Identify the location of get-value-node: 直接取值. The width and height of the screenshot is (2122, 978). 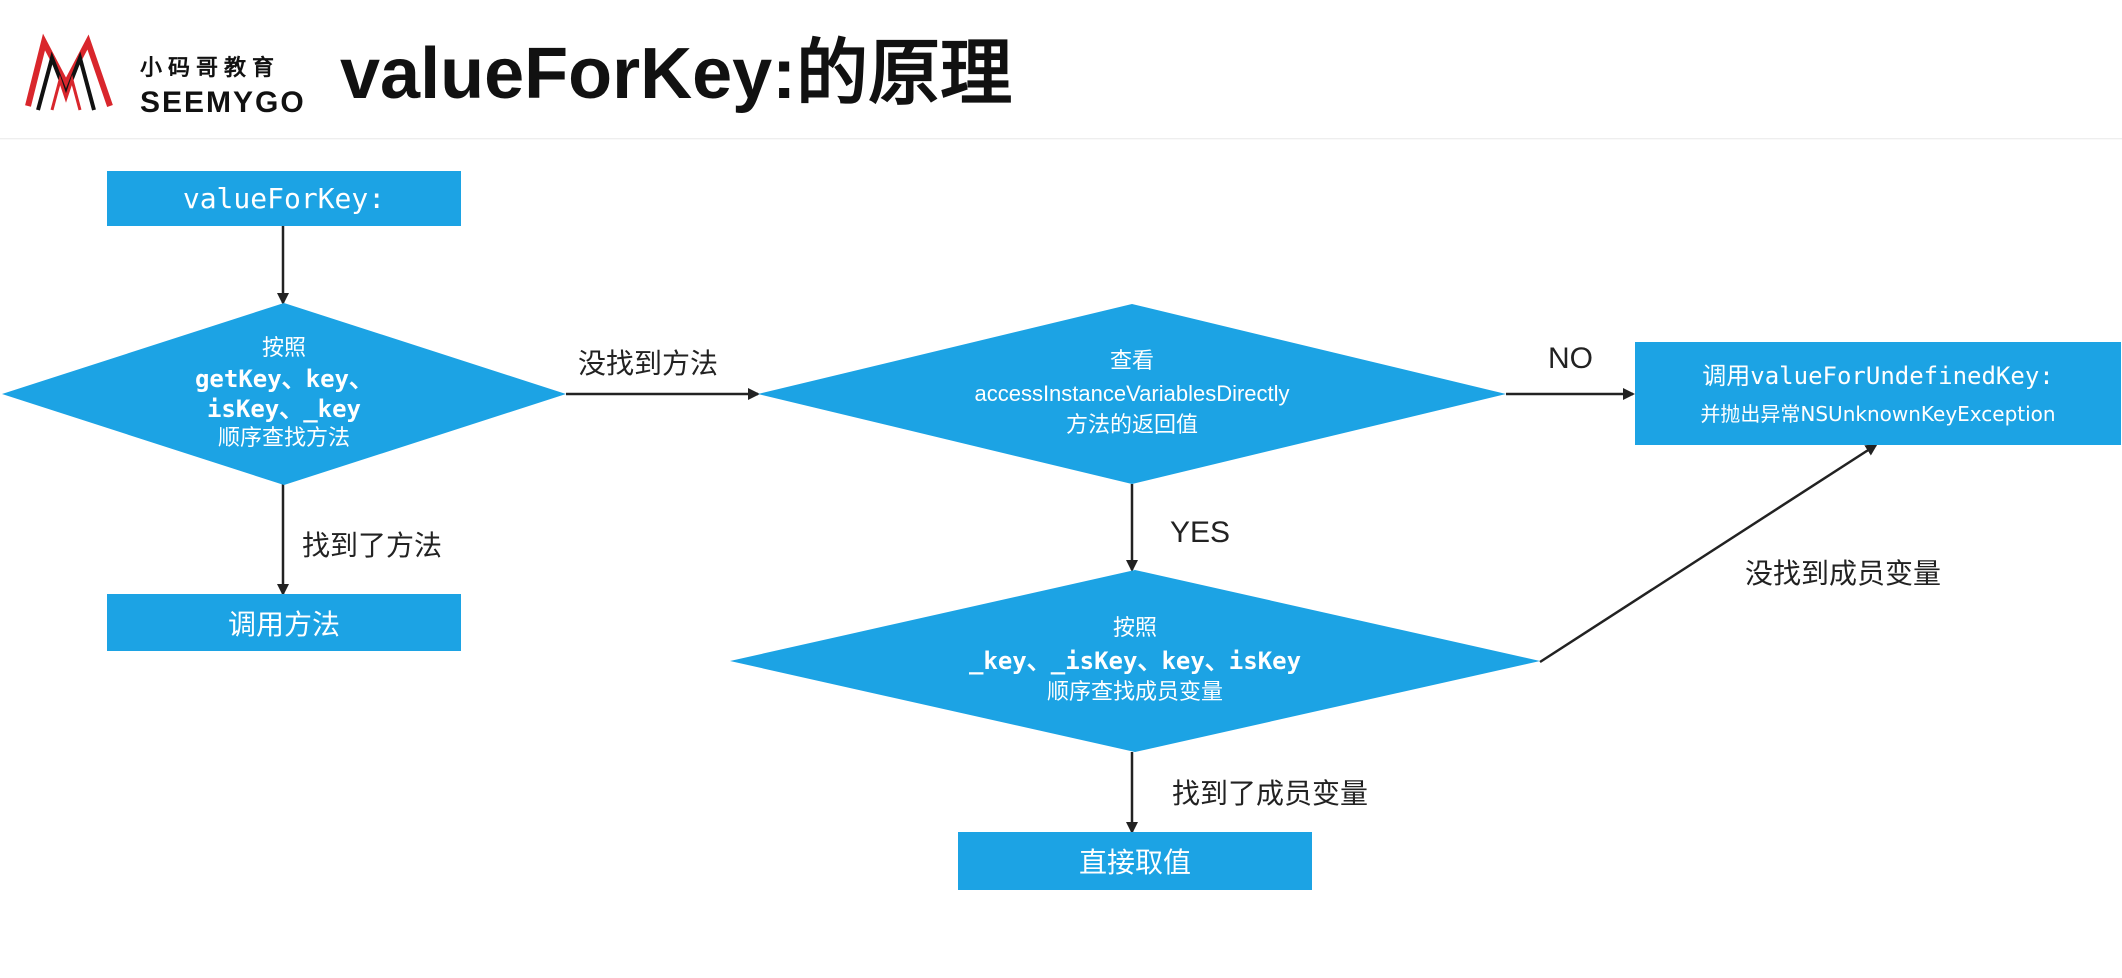
(1135, 861).